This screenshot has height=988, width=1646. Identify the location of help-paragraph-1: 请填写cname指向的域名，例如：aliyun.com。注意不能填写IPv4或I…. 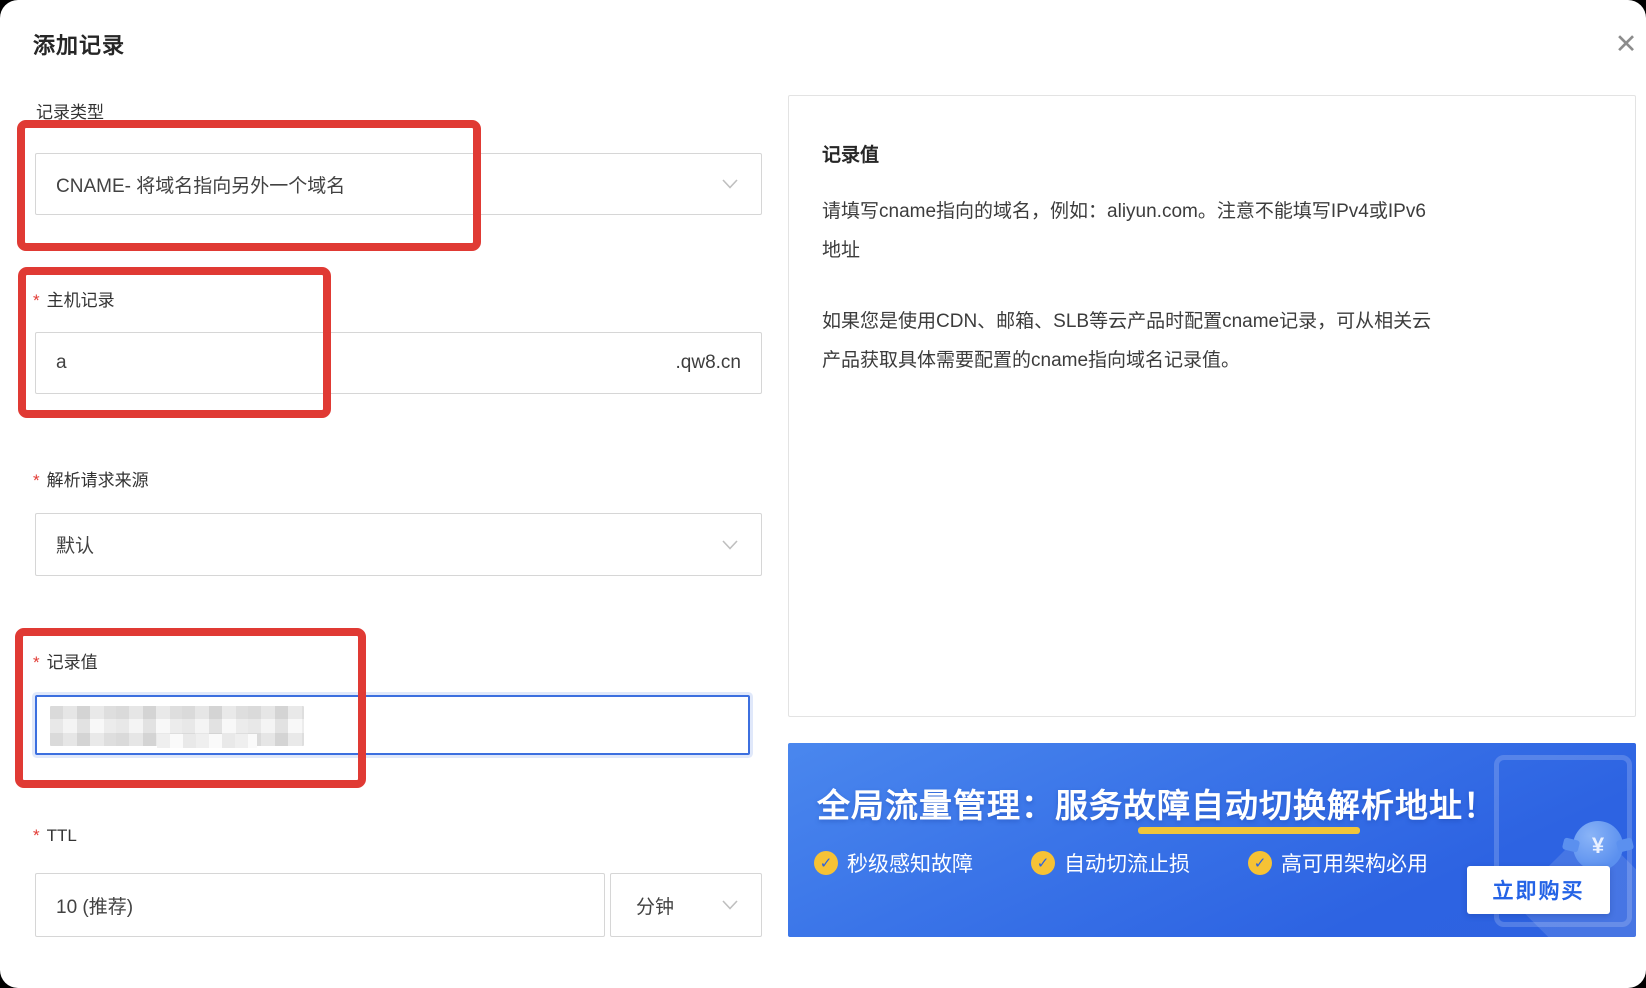
(1213, 231).